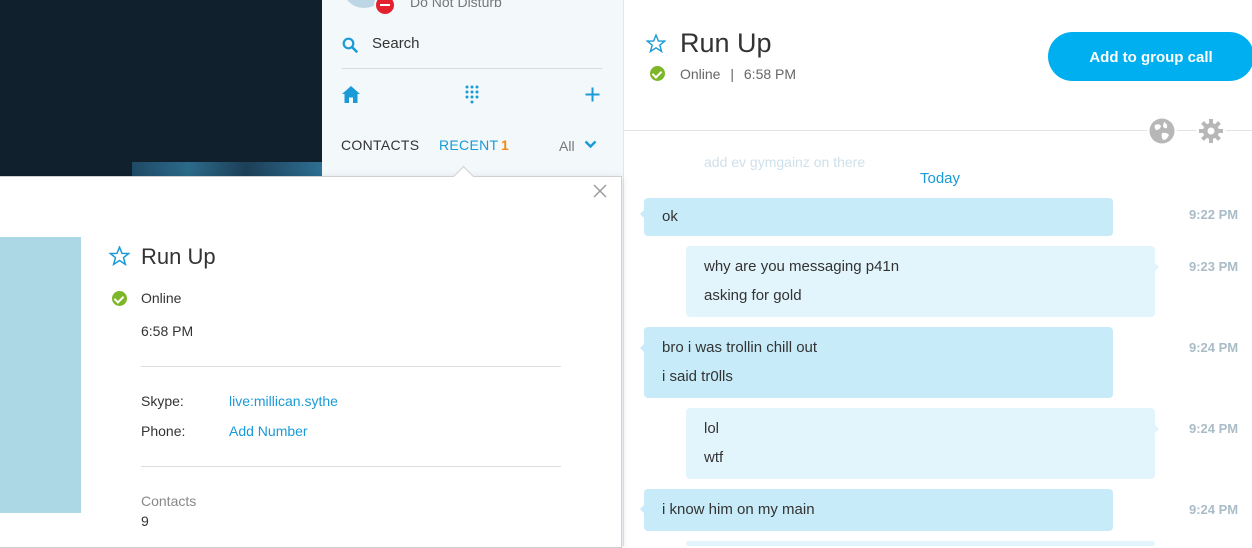 The image size is (1252, 548). What do you see at coordinates (162, 401) in the screenshot?
I see `skype-label: Skype:` at bounding box center [162, 401].